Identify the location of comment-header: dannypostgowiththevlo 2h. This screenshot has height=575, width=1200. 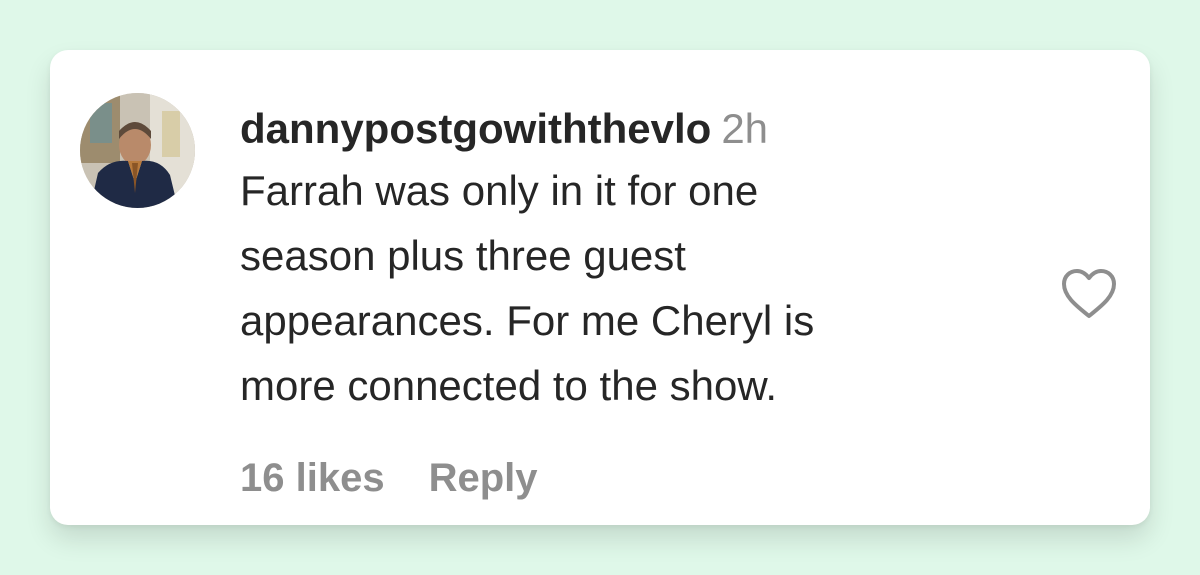
(620, 129).